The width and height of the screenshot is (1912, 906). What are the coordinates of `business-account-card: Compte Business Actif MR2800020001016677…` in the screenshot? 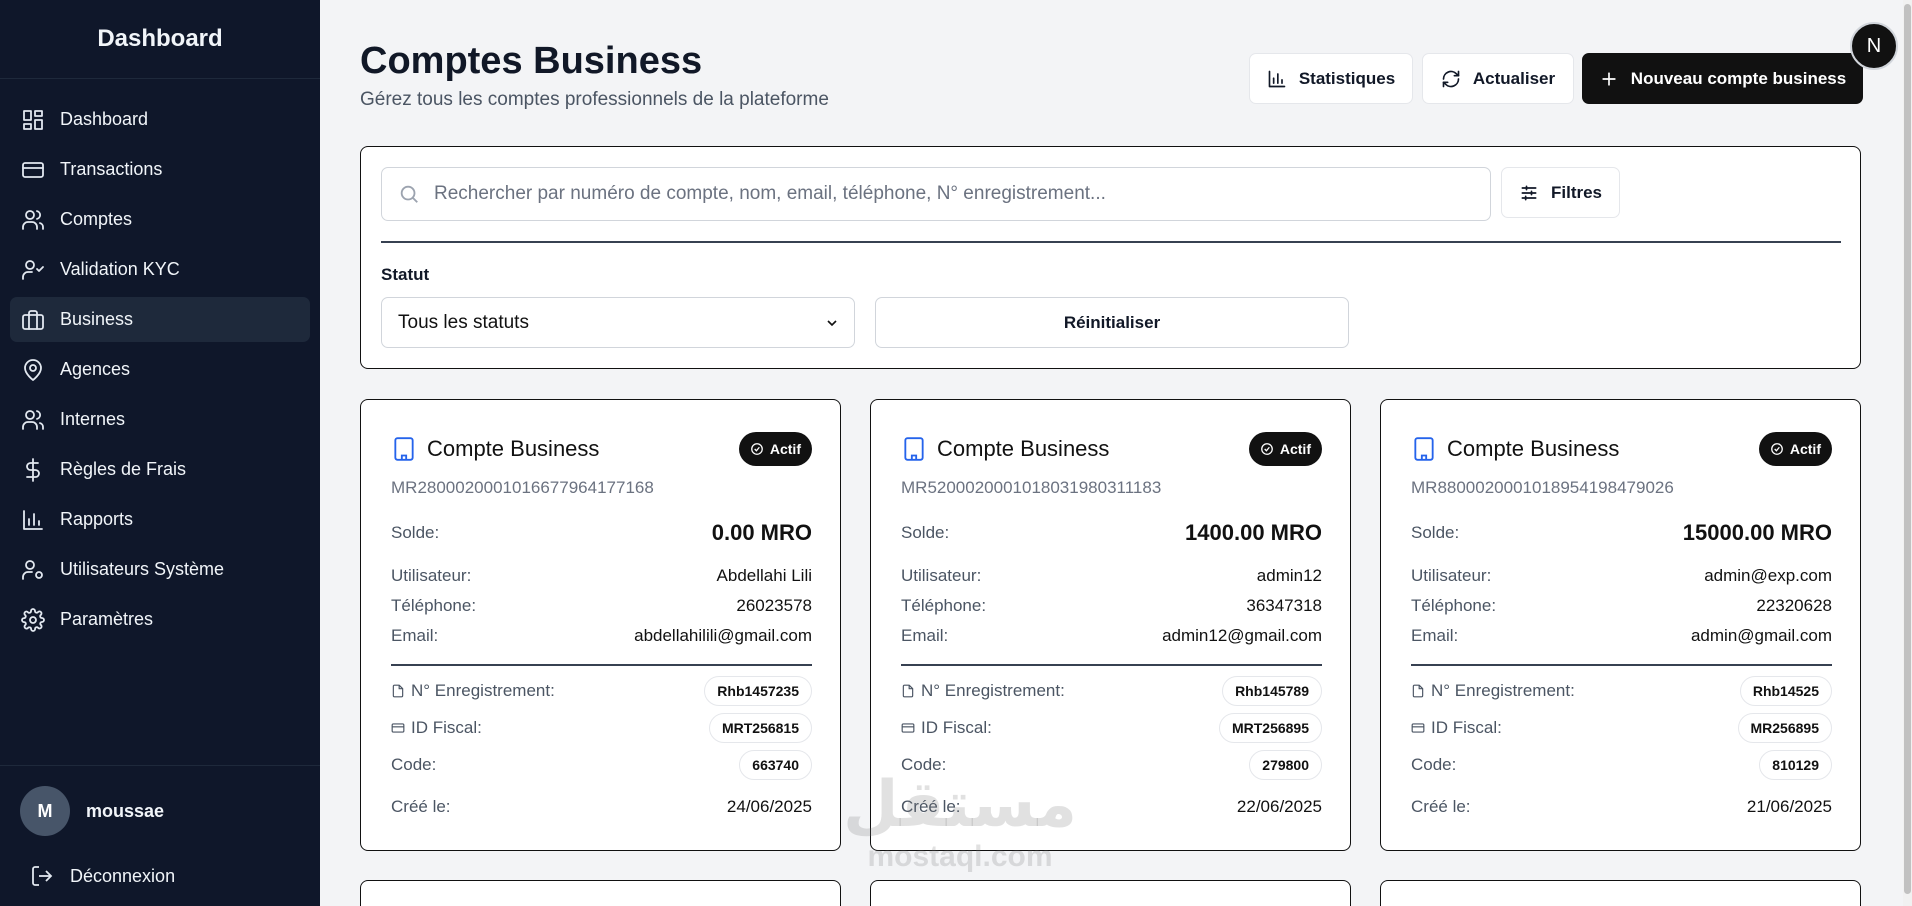 It's located at (600, 625).